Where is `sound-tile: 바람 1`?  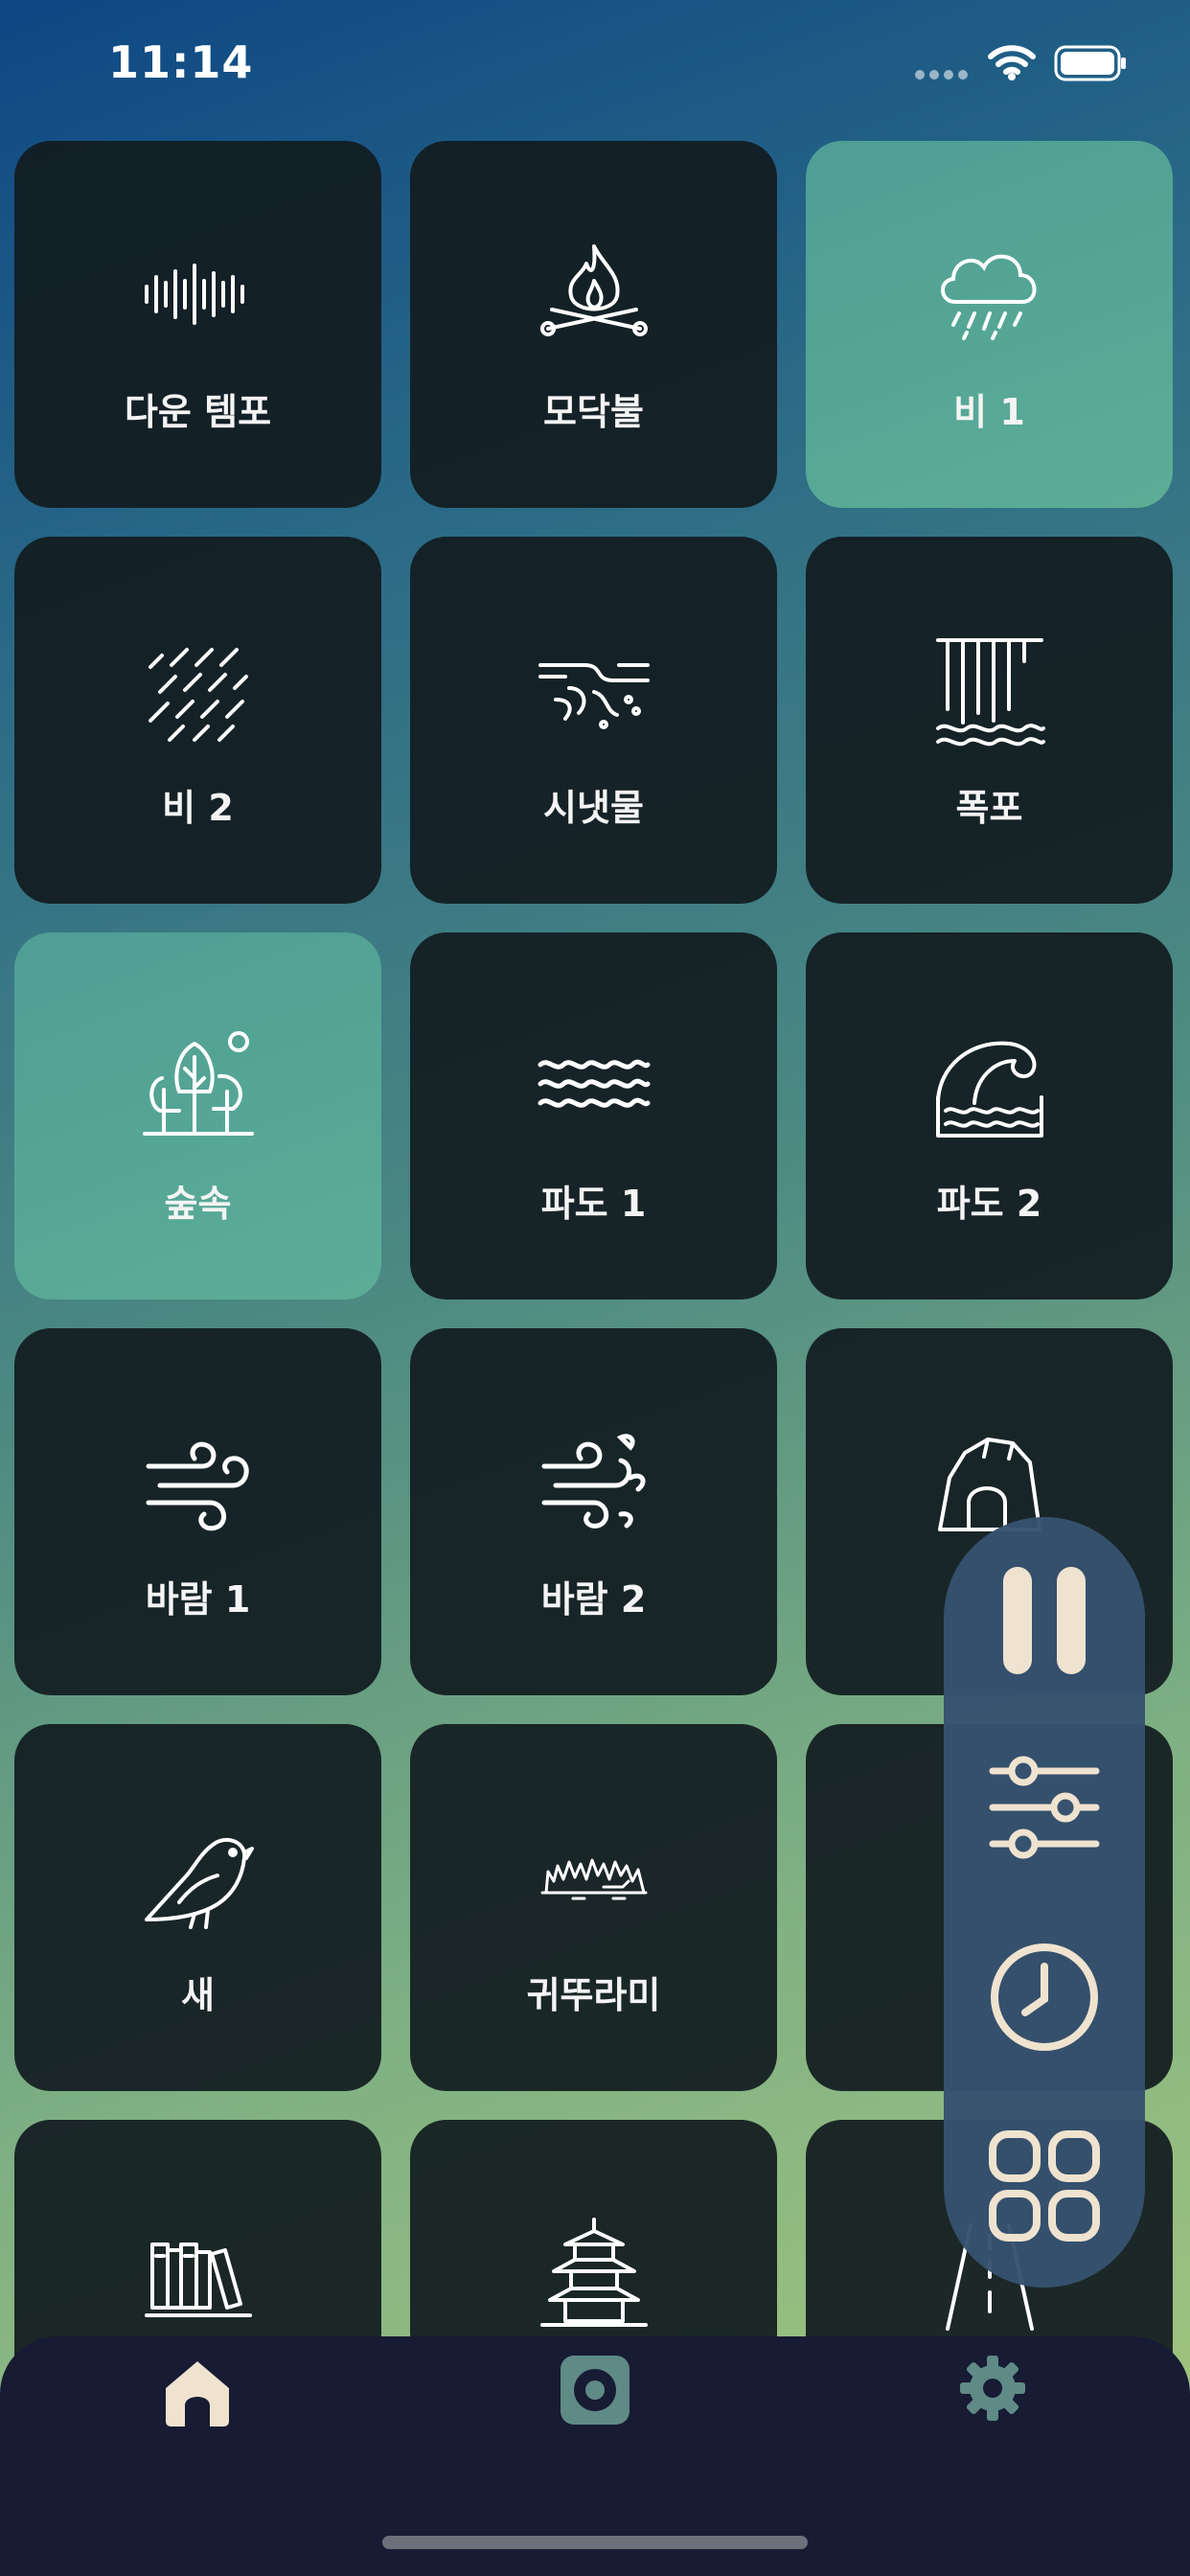
sound-tile: 바람 1 is located at coordinates (198, 1511).